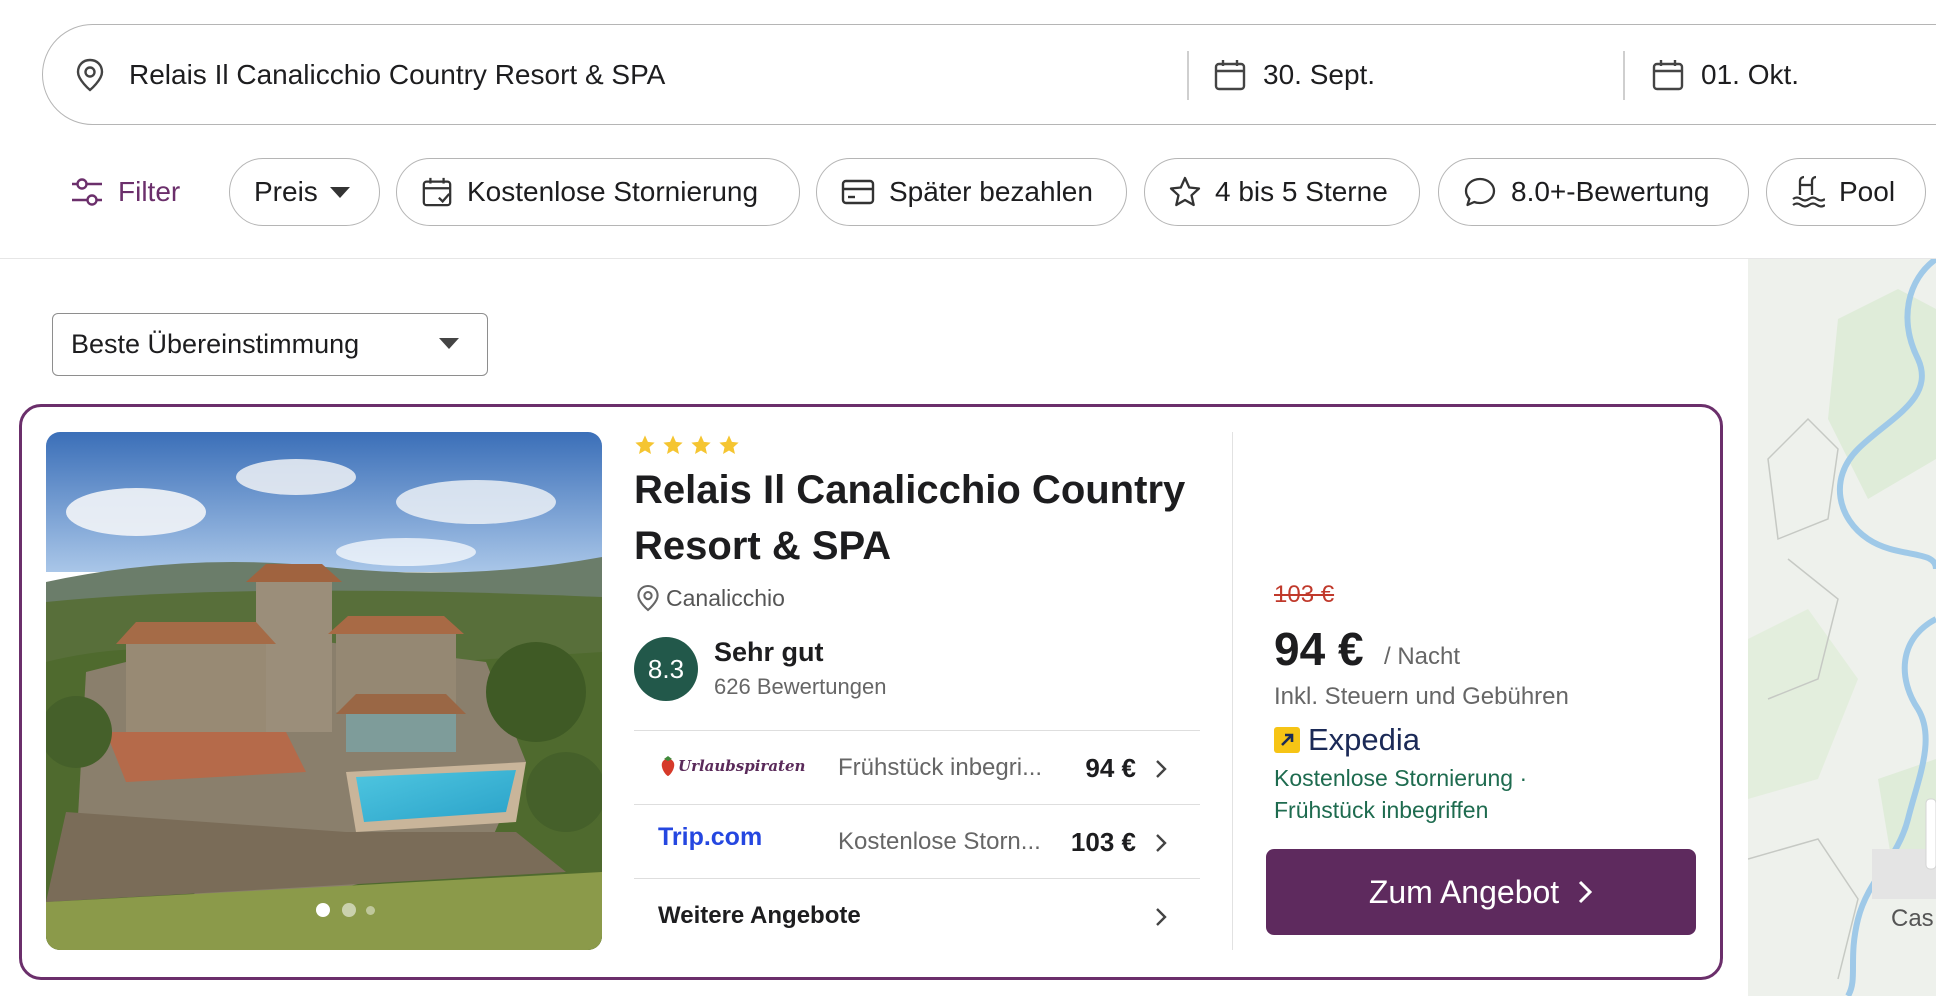 This screenshot has width=1936, height=996. What do you see at coordinates (323, 910) in the screenshot?
I see `carousel-dot-active` at bounding box center [323, 910].